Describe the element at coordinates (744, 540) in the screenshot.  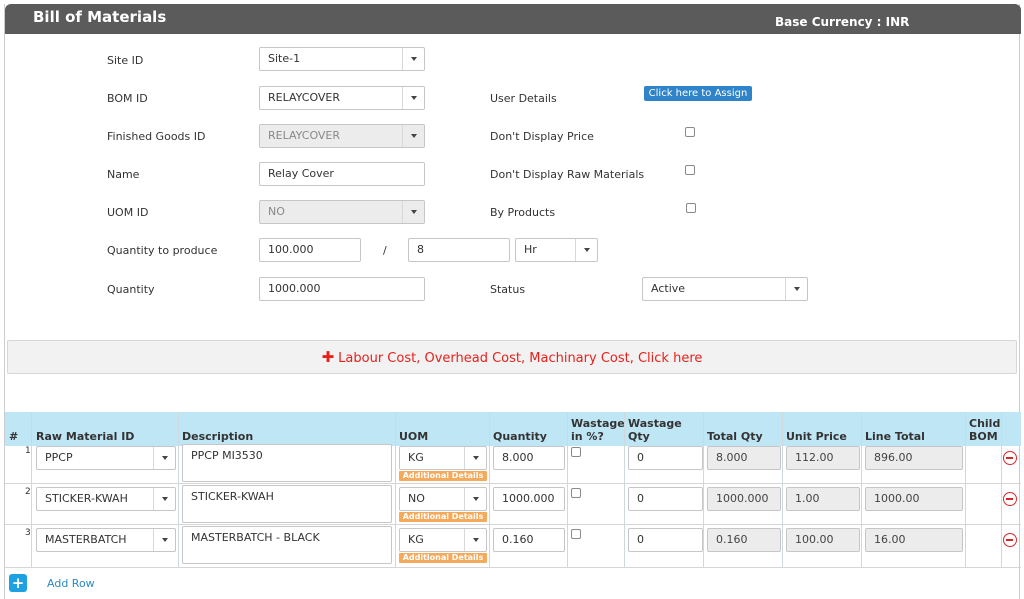
I see `total-qty-field: 0.160` at that location.